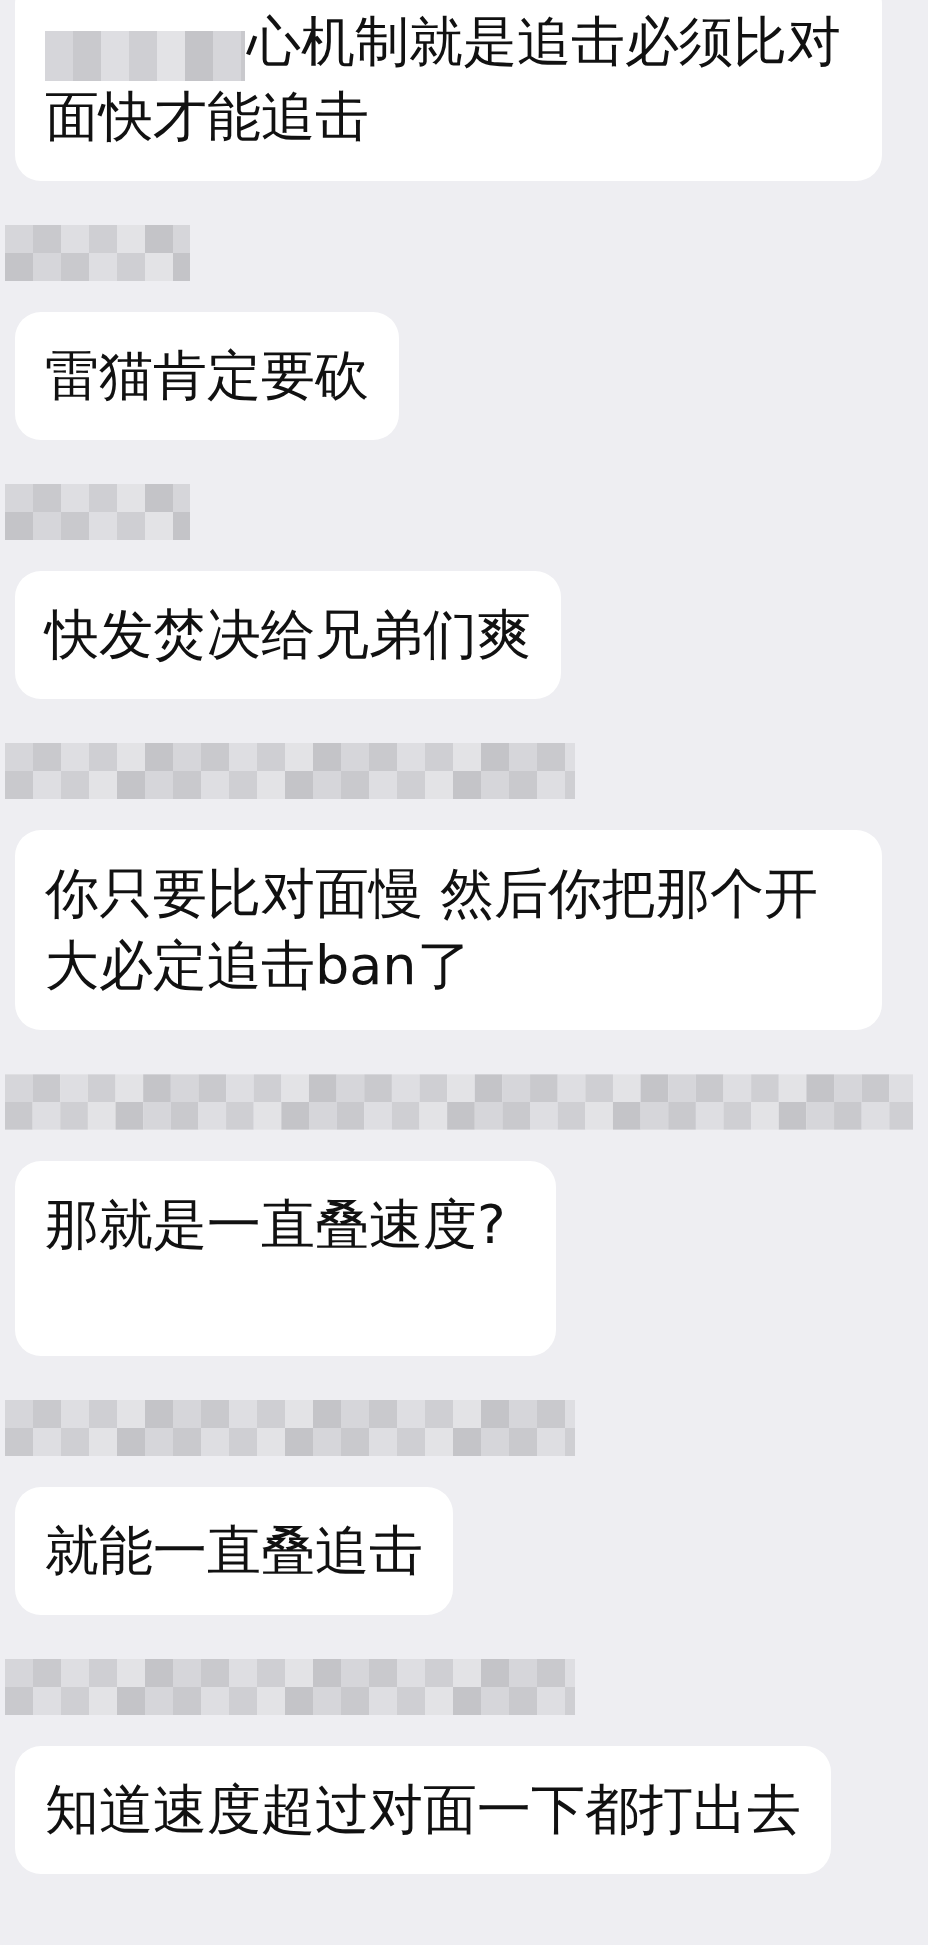 The height and width of the screenshot is (1945, 928). What do you see at coordinates (234, 1550) in the screenshot?
I see `message-text: 就能一直叠追击` at bounding box center [234, 1550].